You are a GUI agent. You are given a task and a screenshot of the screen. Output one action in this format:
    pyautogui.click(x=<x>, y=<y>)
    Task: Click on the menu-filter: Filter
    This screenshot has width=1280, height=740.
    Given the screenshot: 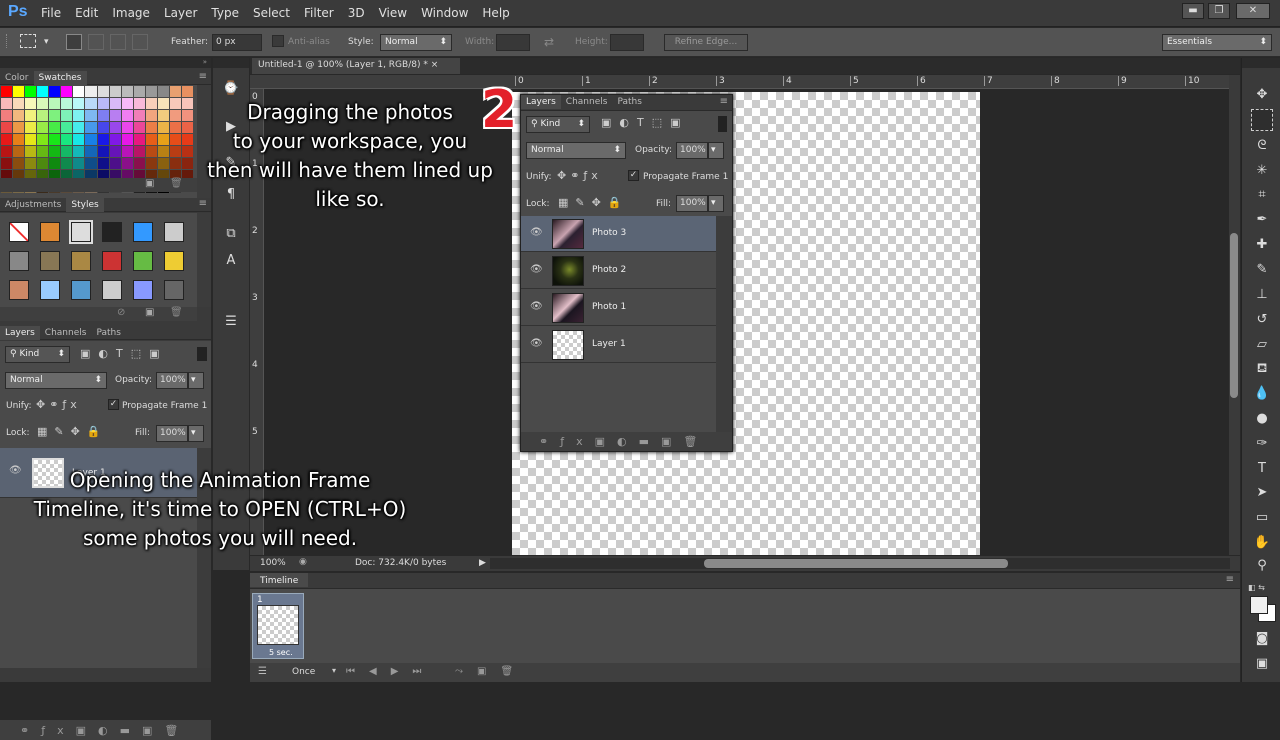 What is the action you would take?
    pyautogui.click(x=319, y=13)
    